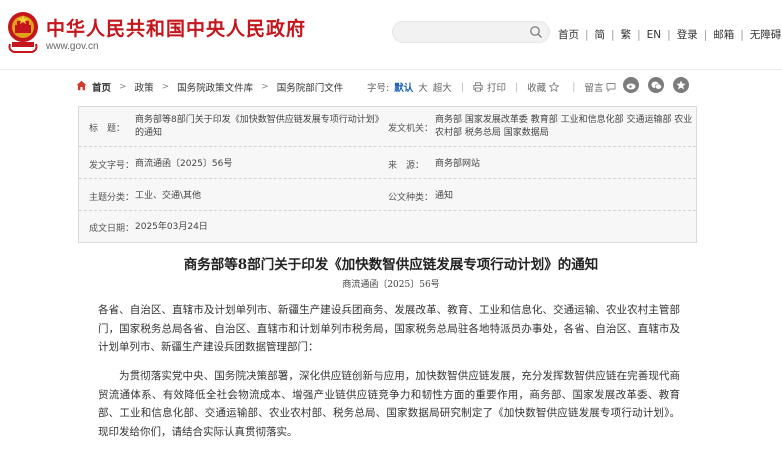 The width and height of the screenshot is (782, 449). Describe the element at coordinates (184, 164) in the screenshot. I see `docno-value: 商流通函〔2025〕56号` at that location.